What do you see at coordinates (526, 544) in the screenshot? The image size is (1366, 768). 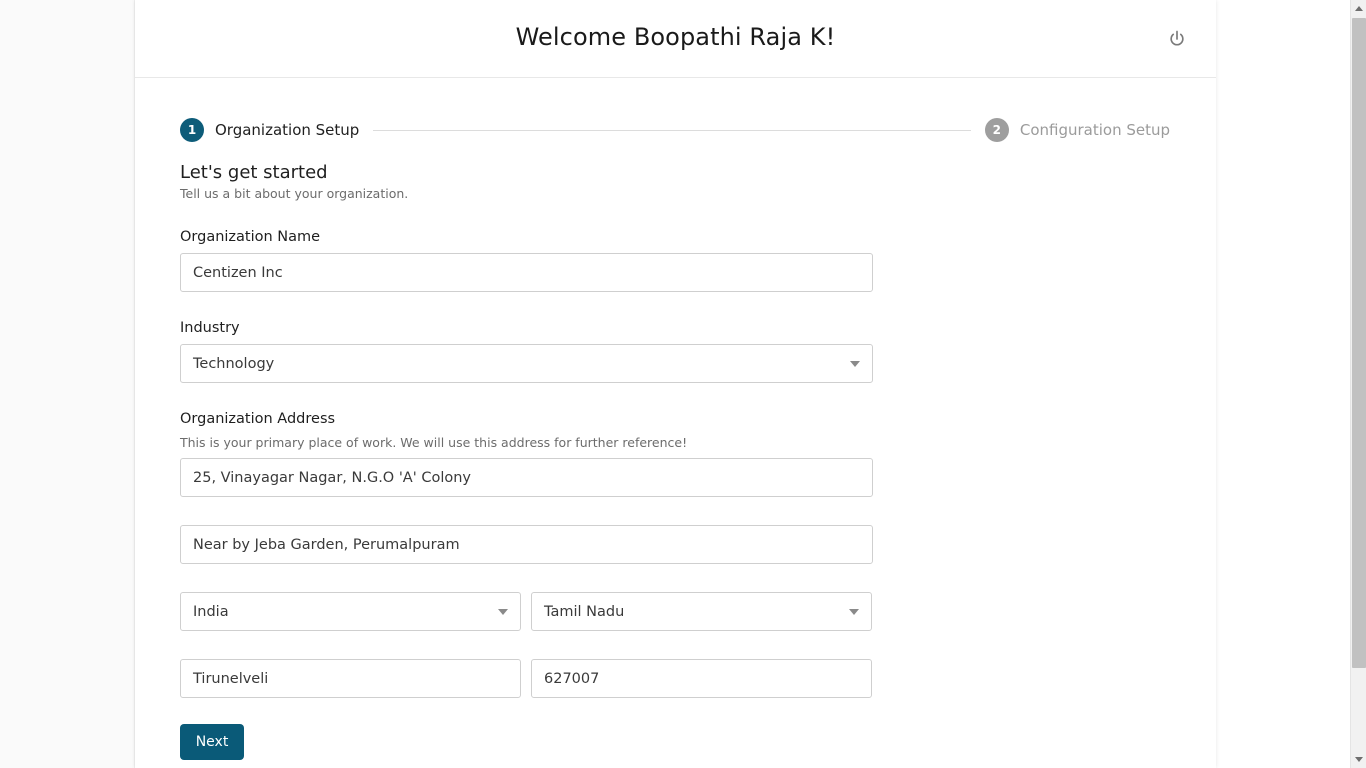 I see `address-line2-input: Near by Jeba Garden, Perumalpuram` at bounding box center [526, 544].